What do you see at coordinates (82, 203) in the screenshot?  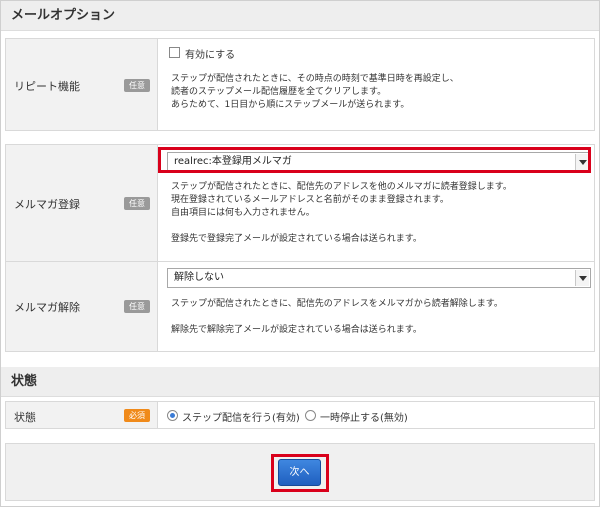 I see `register-label-cell: メルマガ登録 任意` at bounding box center [82, 203].